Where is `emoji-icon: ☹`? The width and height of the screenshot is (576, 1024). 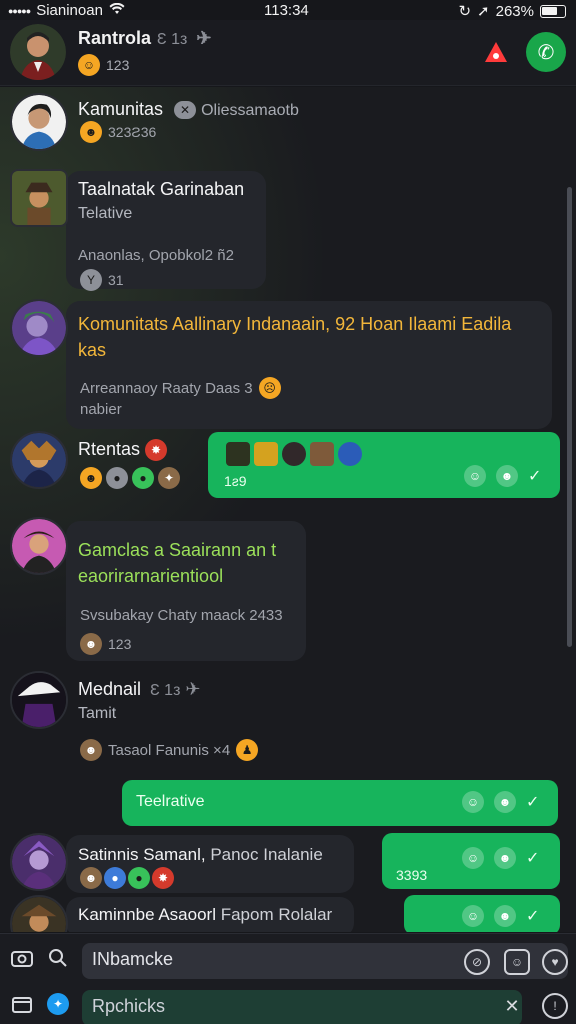
emoji-icon: ☹ is located at coordinates (269, 388).